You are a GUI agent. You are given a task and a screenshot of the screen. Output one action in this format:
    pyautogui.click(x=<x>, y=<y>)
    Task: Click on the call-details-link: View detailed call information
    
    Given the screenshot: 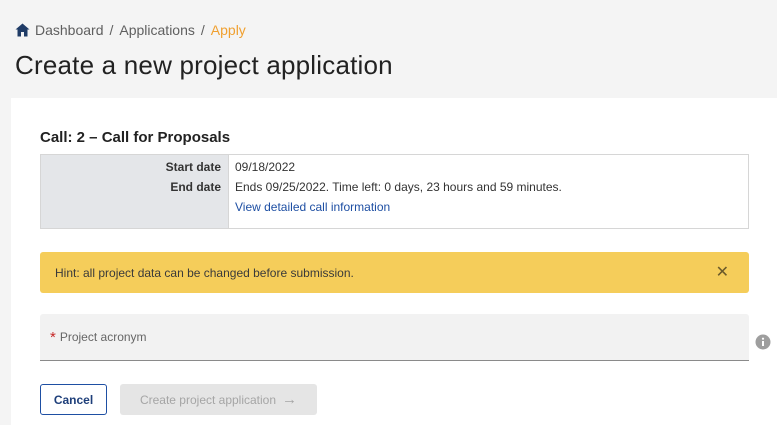 What is the action you would take?
    pyautogui.click(x=312, y=207)
    